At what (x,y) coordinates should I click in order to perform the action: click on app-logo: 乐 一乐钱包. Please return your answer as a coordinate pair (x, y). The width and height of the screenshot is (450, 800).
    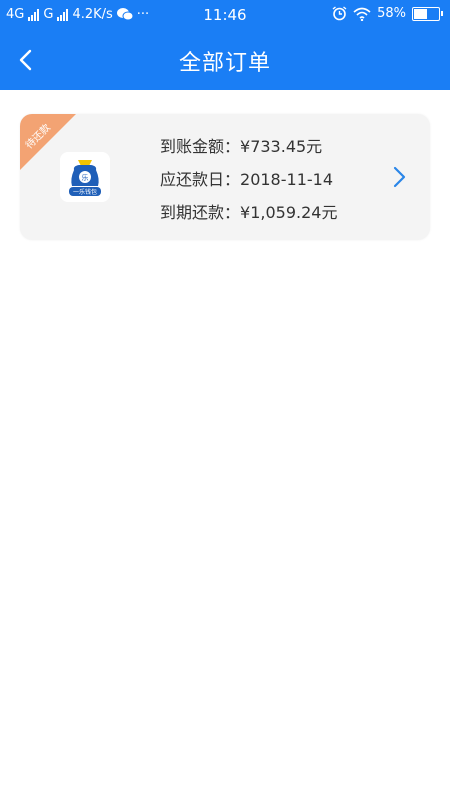
    Looking at the image, I should click on (85, 177).